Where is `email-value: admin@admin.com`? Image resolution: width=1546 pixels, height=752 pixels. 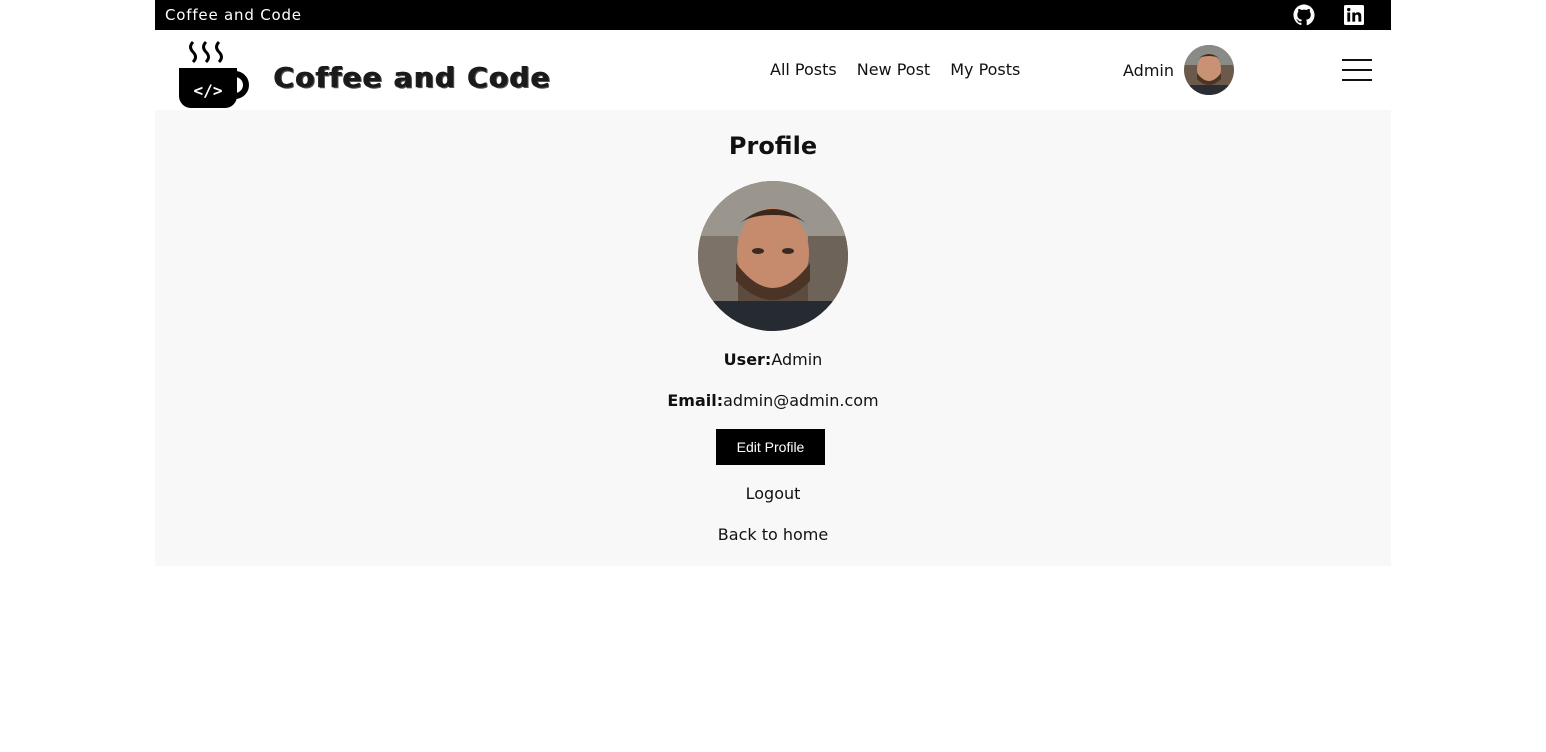 email-value: admin@admin.com is located at coordinates (801, 400).